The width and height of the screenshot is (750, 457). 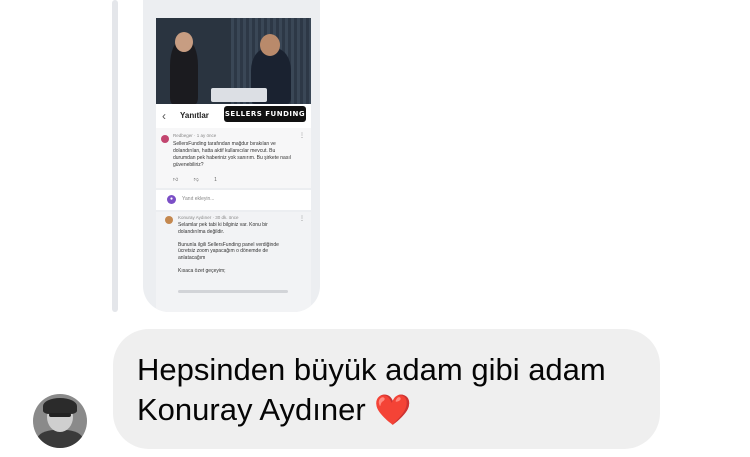 I want to click on replies-title: Yanıtlar, so click(x=194, y=115).